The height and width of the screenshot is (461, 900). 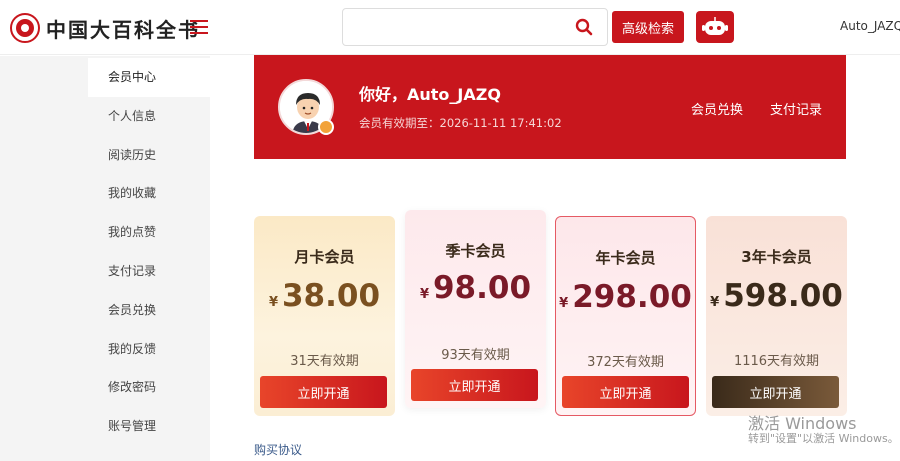 What do you see at coordinates (783, 296) in the screenshot?
I see `price-value: 598.00` at bounding box center [783, 296].